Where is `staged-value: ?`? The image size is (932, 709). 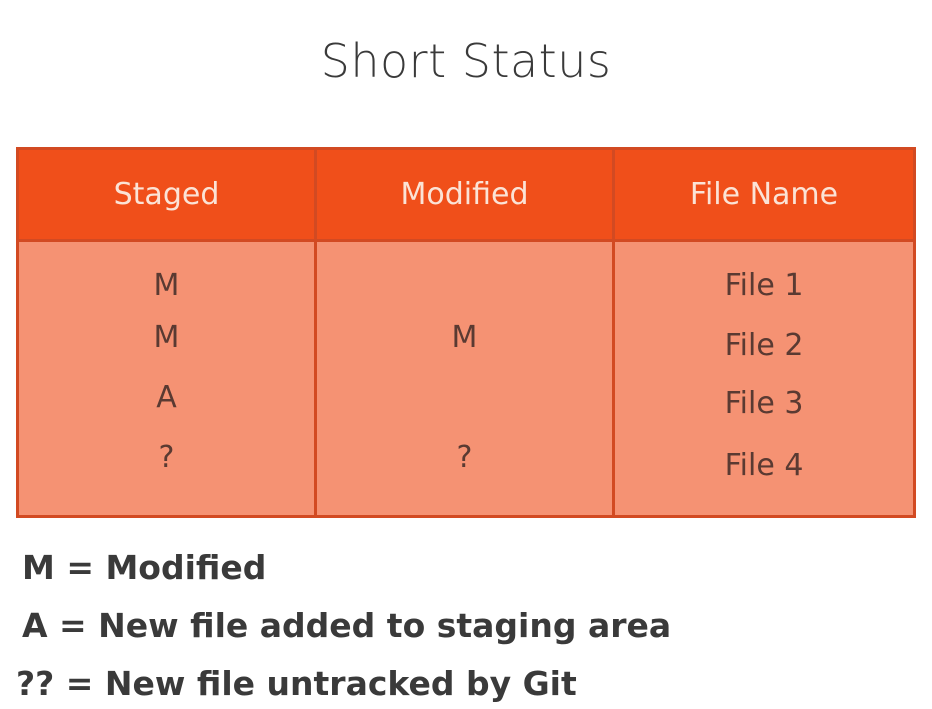 staged-value: ? is located at coordinates (166, 457).